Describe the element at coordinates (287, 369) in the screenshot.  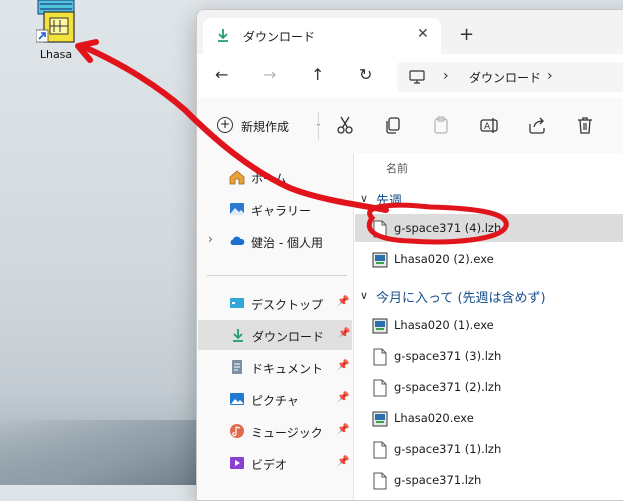
I see `sidebar-item-label: ドキュメント` at that location.